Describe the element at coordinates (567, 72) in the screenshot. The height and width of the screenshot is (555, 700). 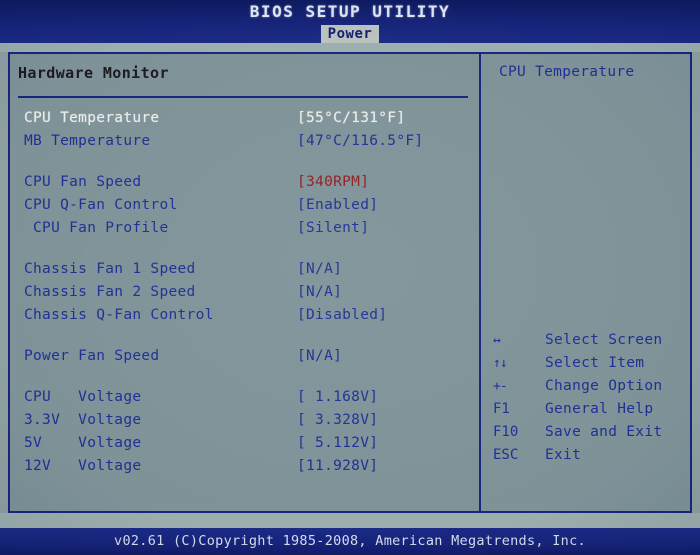
I see `help-title: CPU Temperature` at that location.